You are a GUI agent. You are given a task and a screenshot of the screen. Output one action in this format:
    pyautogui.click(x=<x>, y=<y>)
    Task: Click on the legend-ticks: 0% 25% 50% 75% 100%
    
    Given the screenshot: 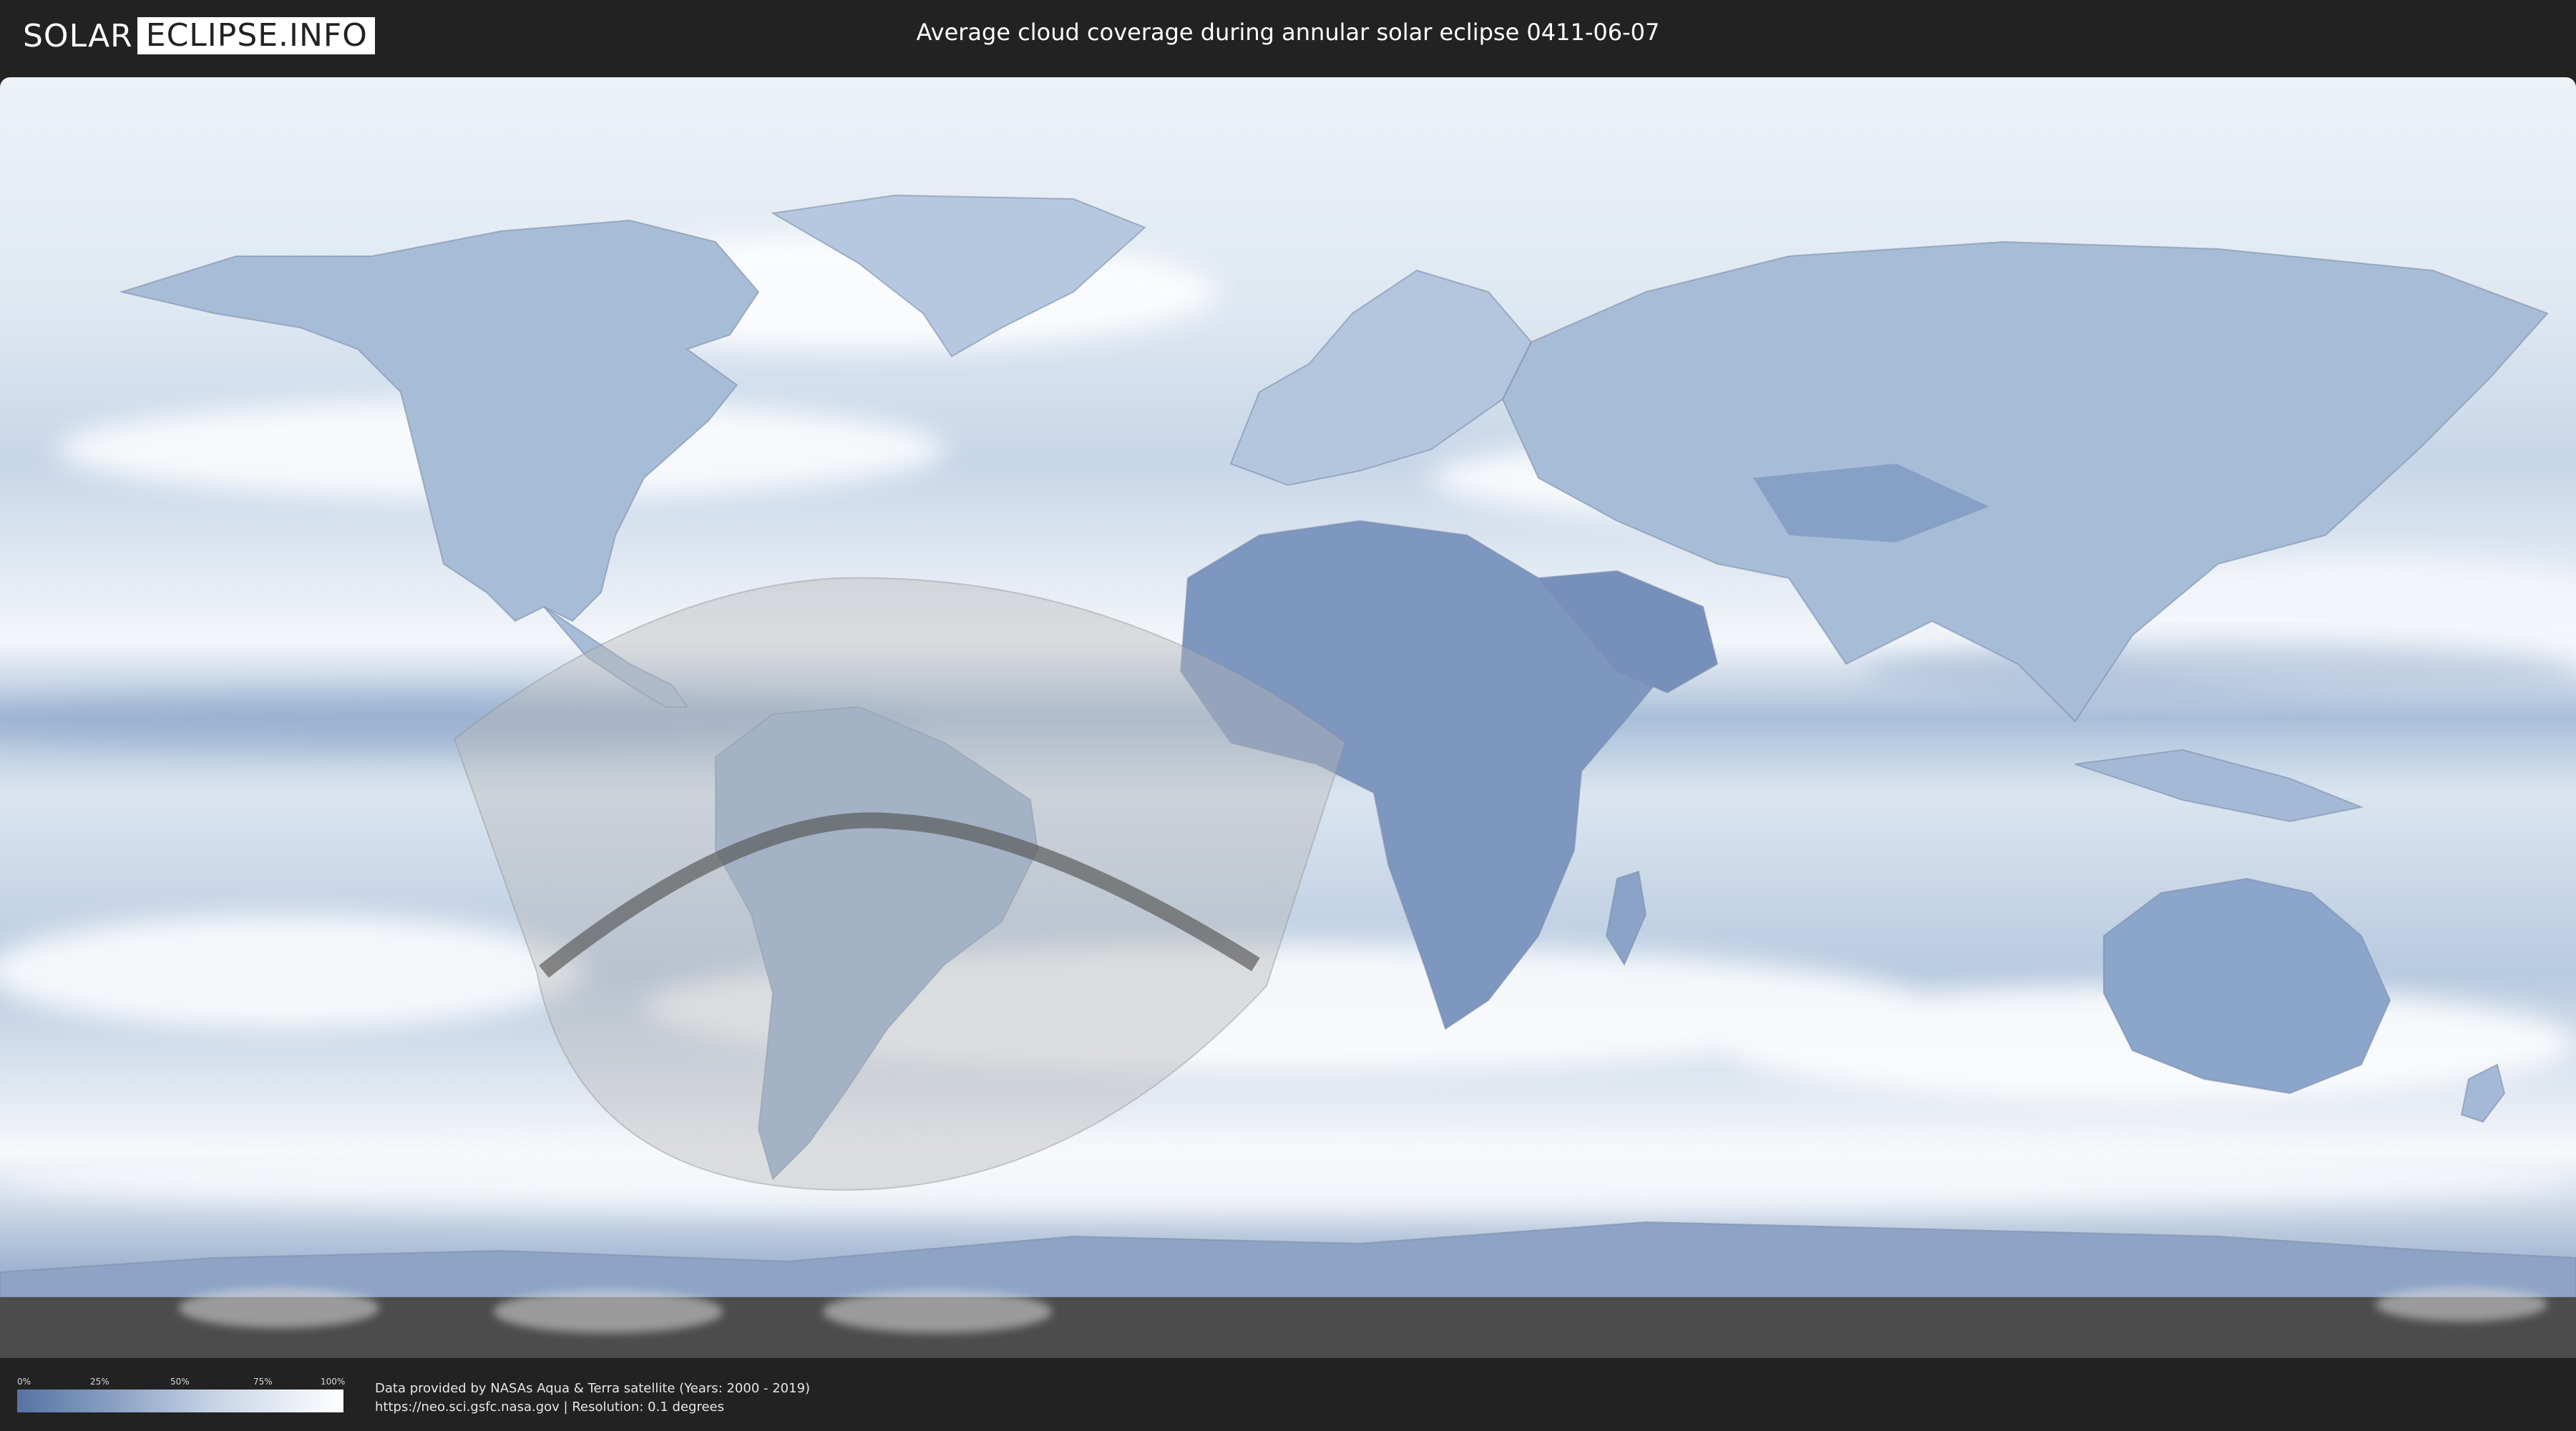 What is the action you would take?
    pyautogui.click(x=181, y=1384)
    